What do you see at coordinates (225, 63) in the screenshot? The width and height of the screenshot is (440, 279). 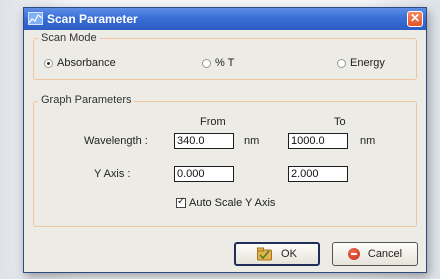 I see `radio-percent-t-label: % T` at bounding box center [225, 63].